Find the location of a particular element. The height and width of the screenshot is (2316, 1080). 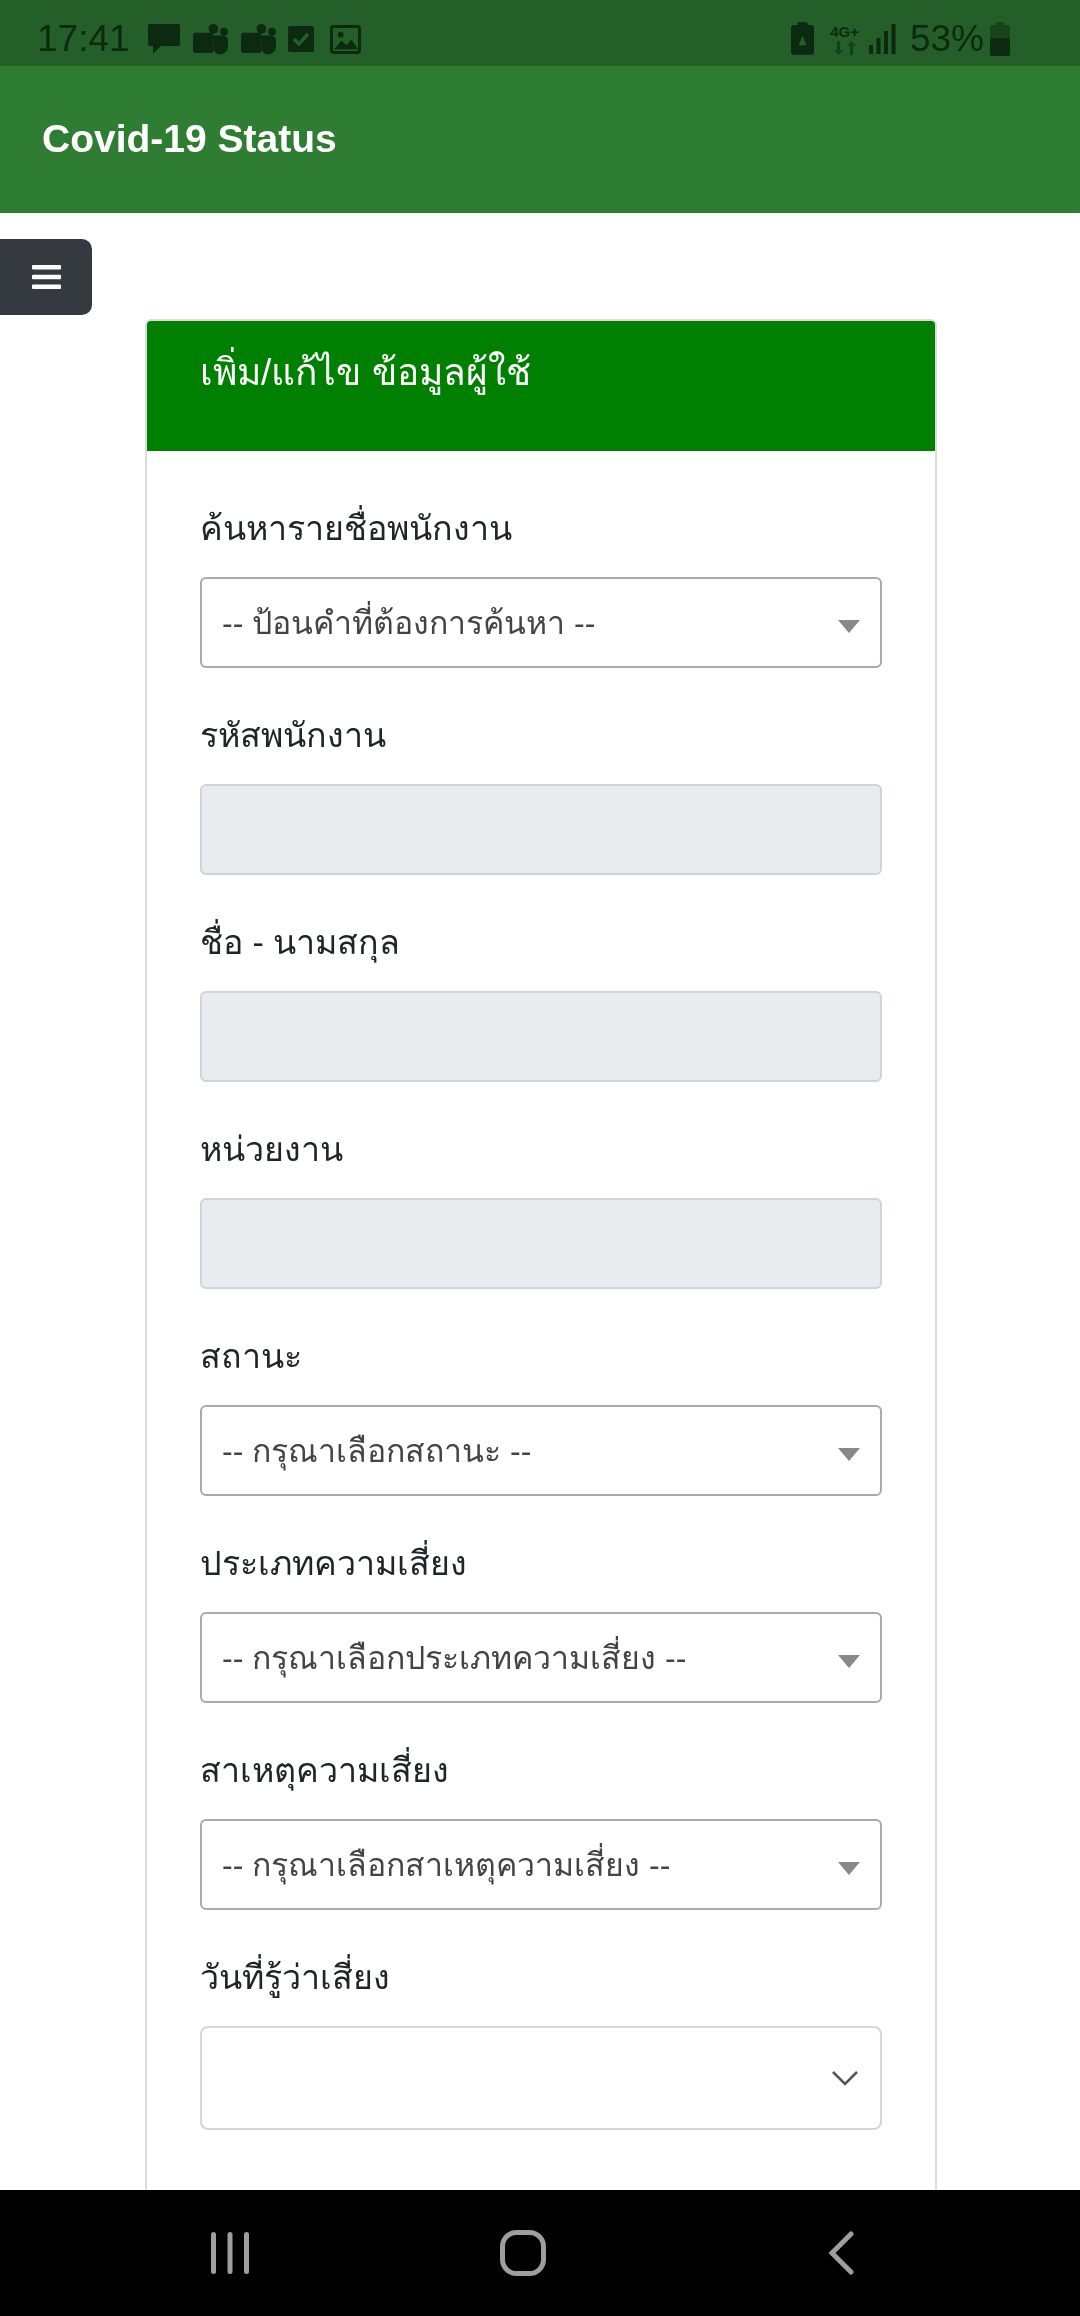

image-icon is located at coordinates (345, 39).